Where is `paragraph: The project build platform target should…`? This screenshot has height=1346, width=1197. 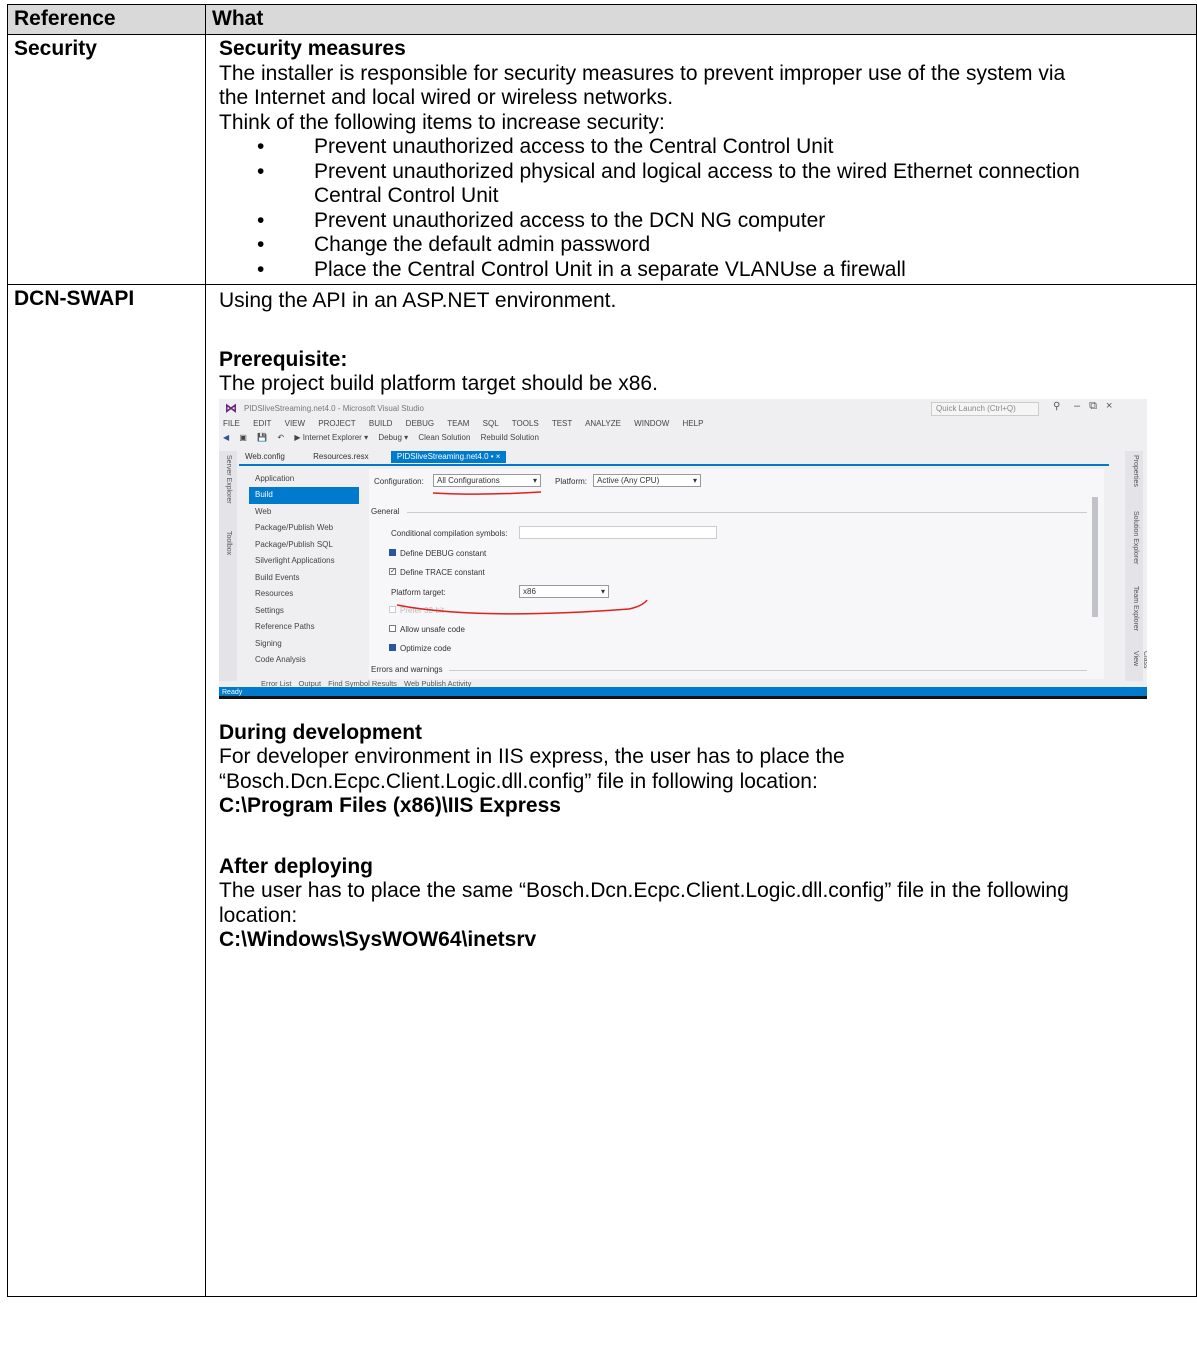 paragraph: The project build platform target should… is located at coordinates (438, 383).